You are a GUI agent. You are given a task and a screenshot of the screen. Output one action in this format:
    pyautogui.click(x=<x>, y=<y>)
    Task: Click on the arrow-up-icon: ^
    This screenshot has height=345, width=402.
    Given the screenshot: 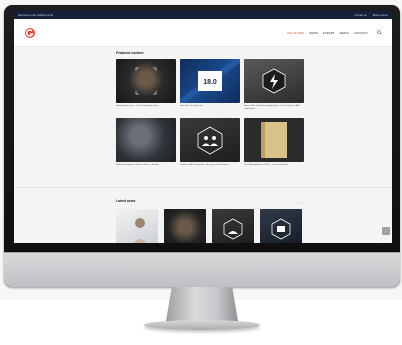 What is the action you would take?
    pyautogui.click(x=386, y=231)
    